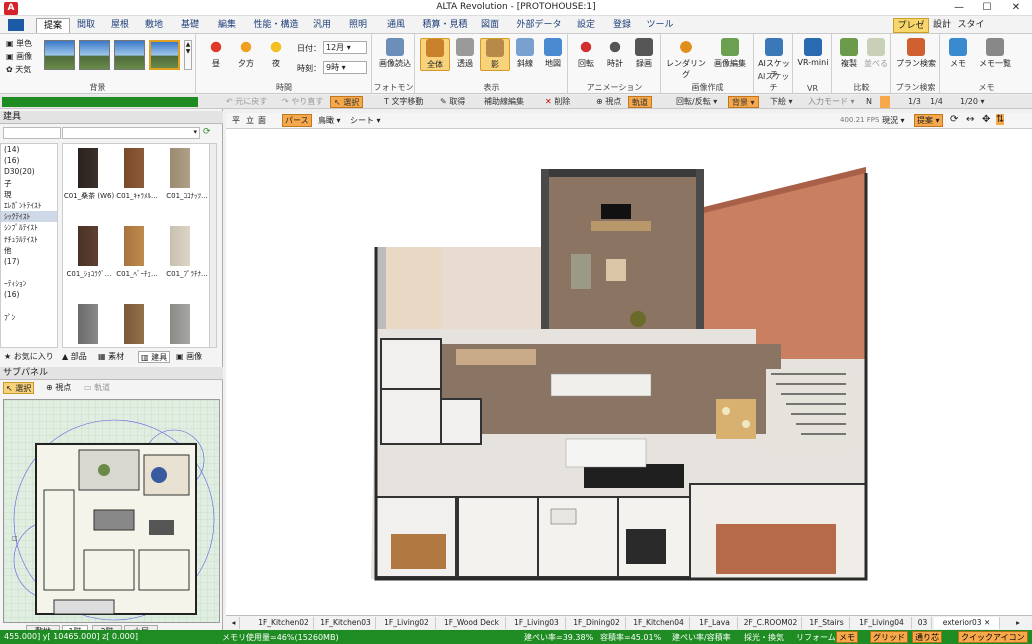  I want to click on refresh-icon: ⟳, so click(207, 132).